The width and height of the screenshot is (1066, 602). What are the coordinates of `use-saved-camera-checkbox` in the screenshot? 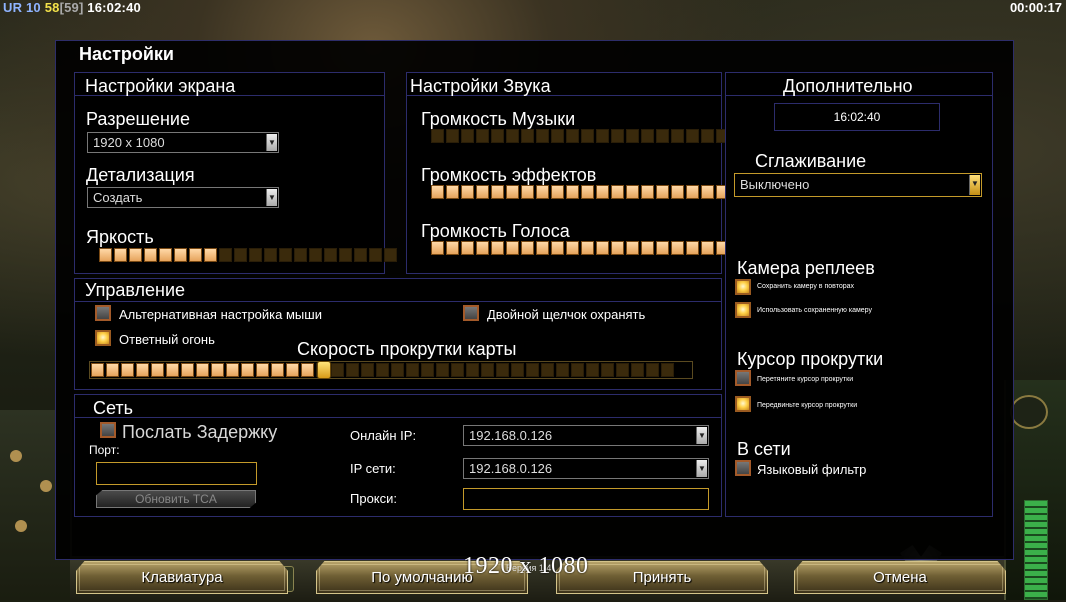 It's located at (743, 310).